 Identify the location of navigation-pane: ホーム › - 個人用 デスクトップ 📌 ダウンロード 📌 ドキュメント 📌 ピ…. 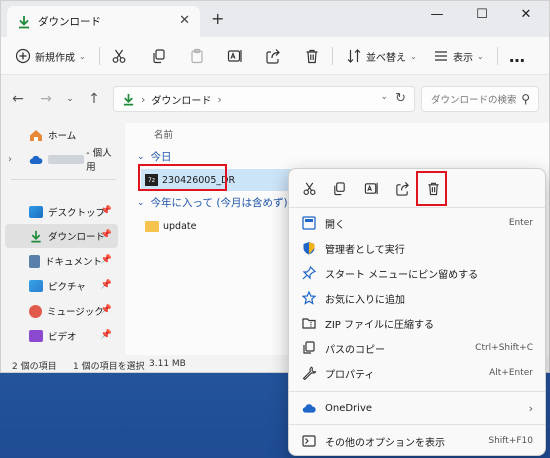
(62, 239).